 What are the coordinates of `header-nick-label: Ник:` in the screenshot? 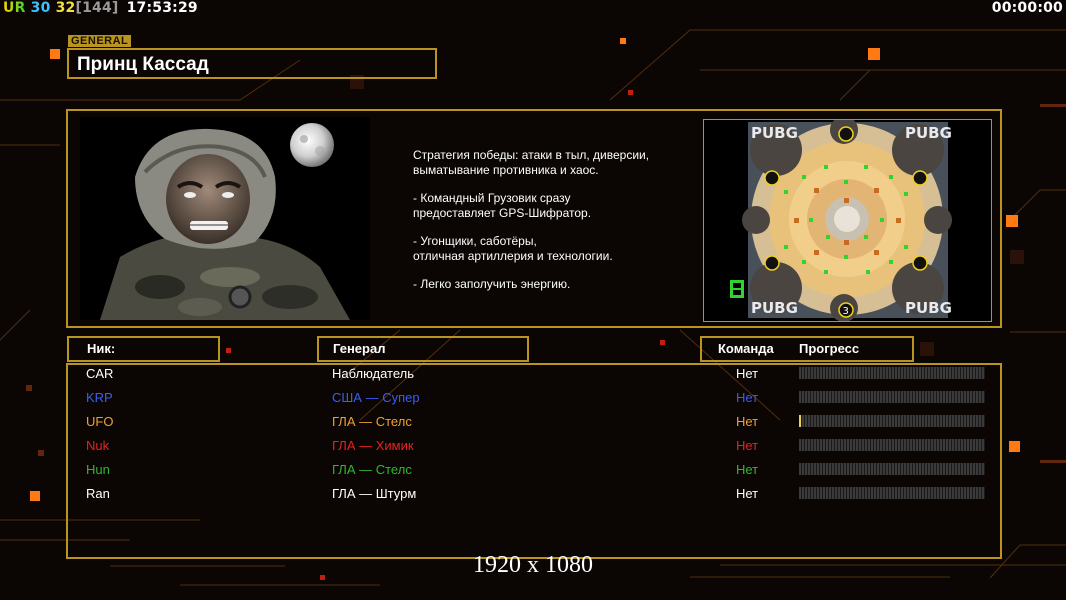 It's located at (101, 348).